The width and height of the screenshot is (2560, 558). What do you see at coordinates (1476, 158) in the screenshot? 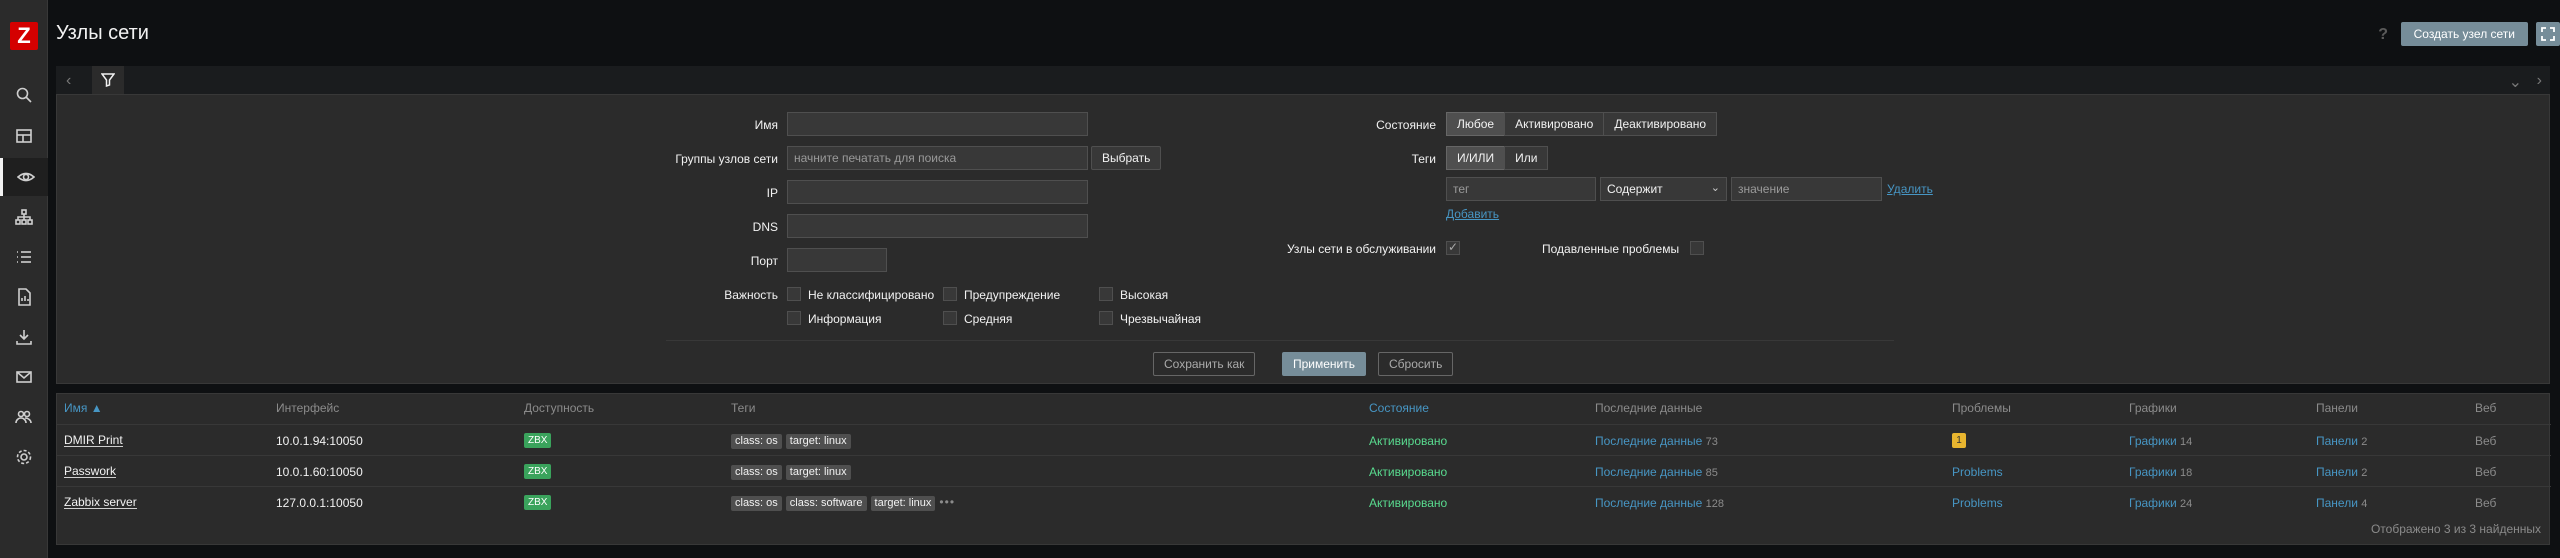
I see `tags-and-or-option: И/ИЛИ` at bounding box center [1476, 158].